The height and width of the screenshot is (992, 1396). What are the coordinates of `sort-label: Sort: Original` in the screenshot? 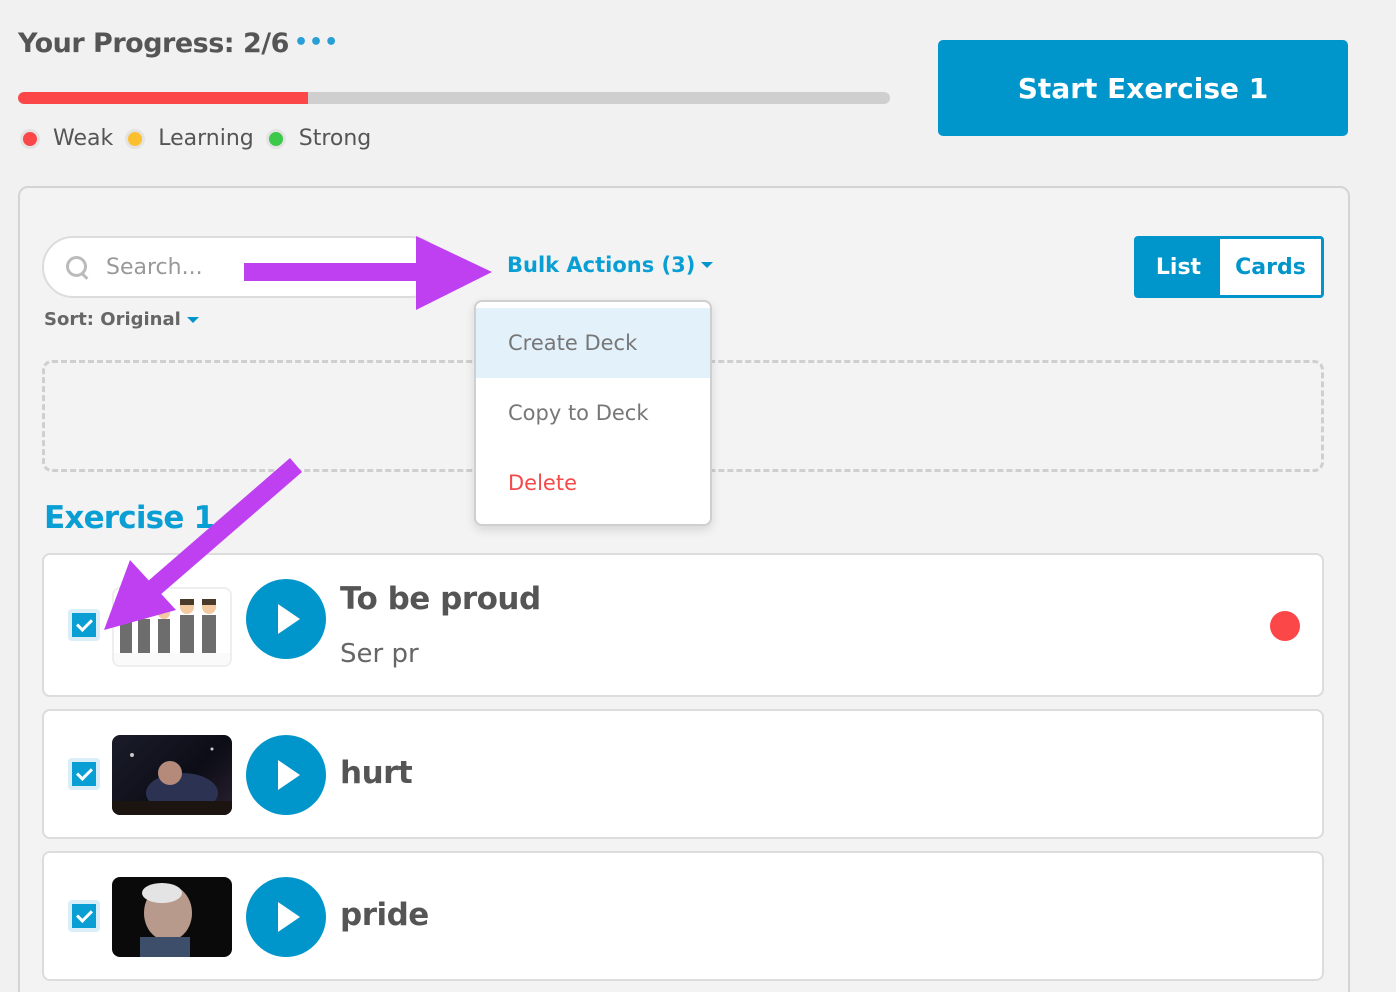 It's located at (112, 319).